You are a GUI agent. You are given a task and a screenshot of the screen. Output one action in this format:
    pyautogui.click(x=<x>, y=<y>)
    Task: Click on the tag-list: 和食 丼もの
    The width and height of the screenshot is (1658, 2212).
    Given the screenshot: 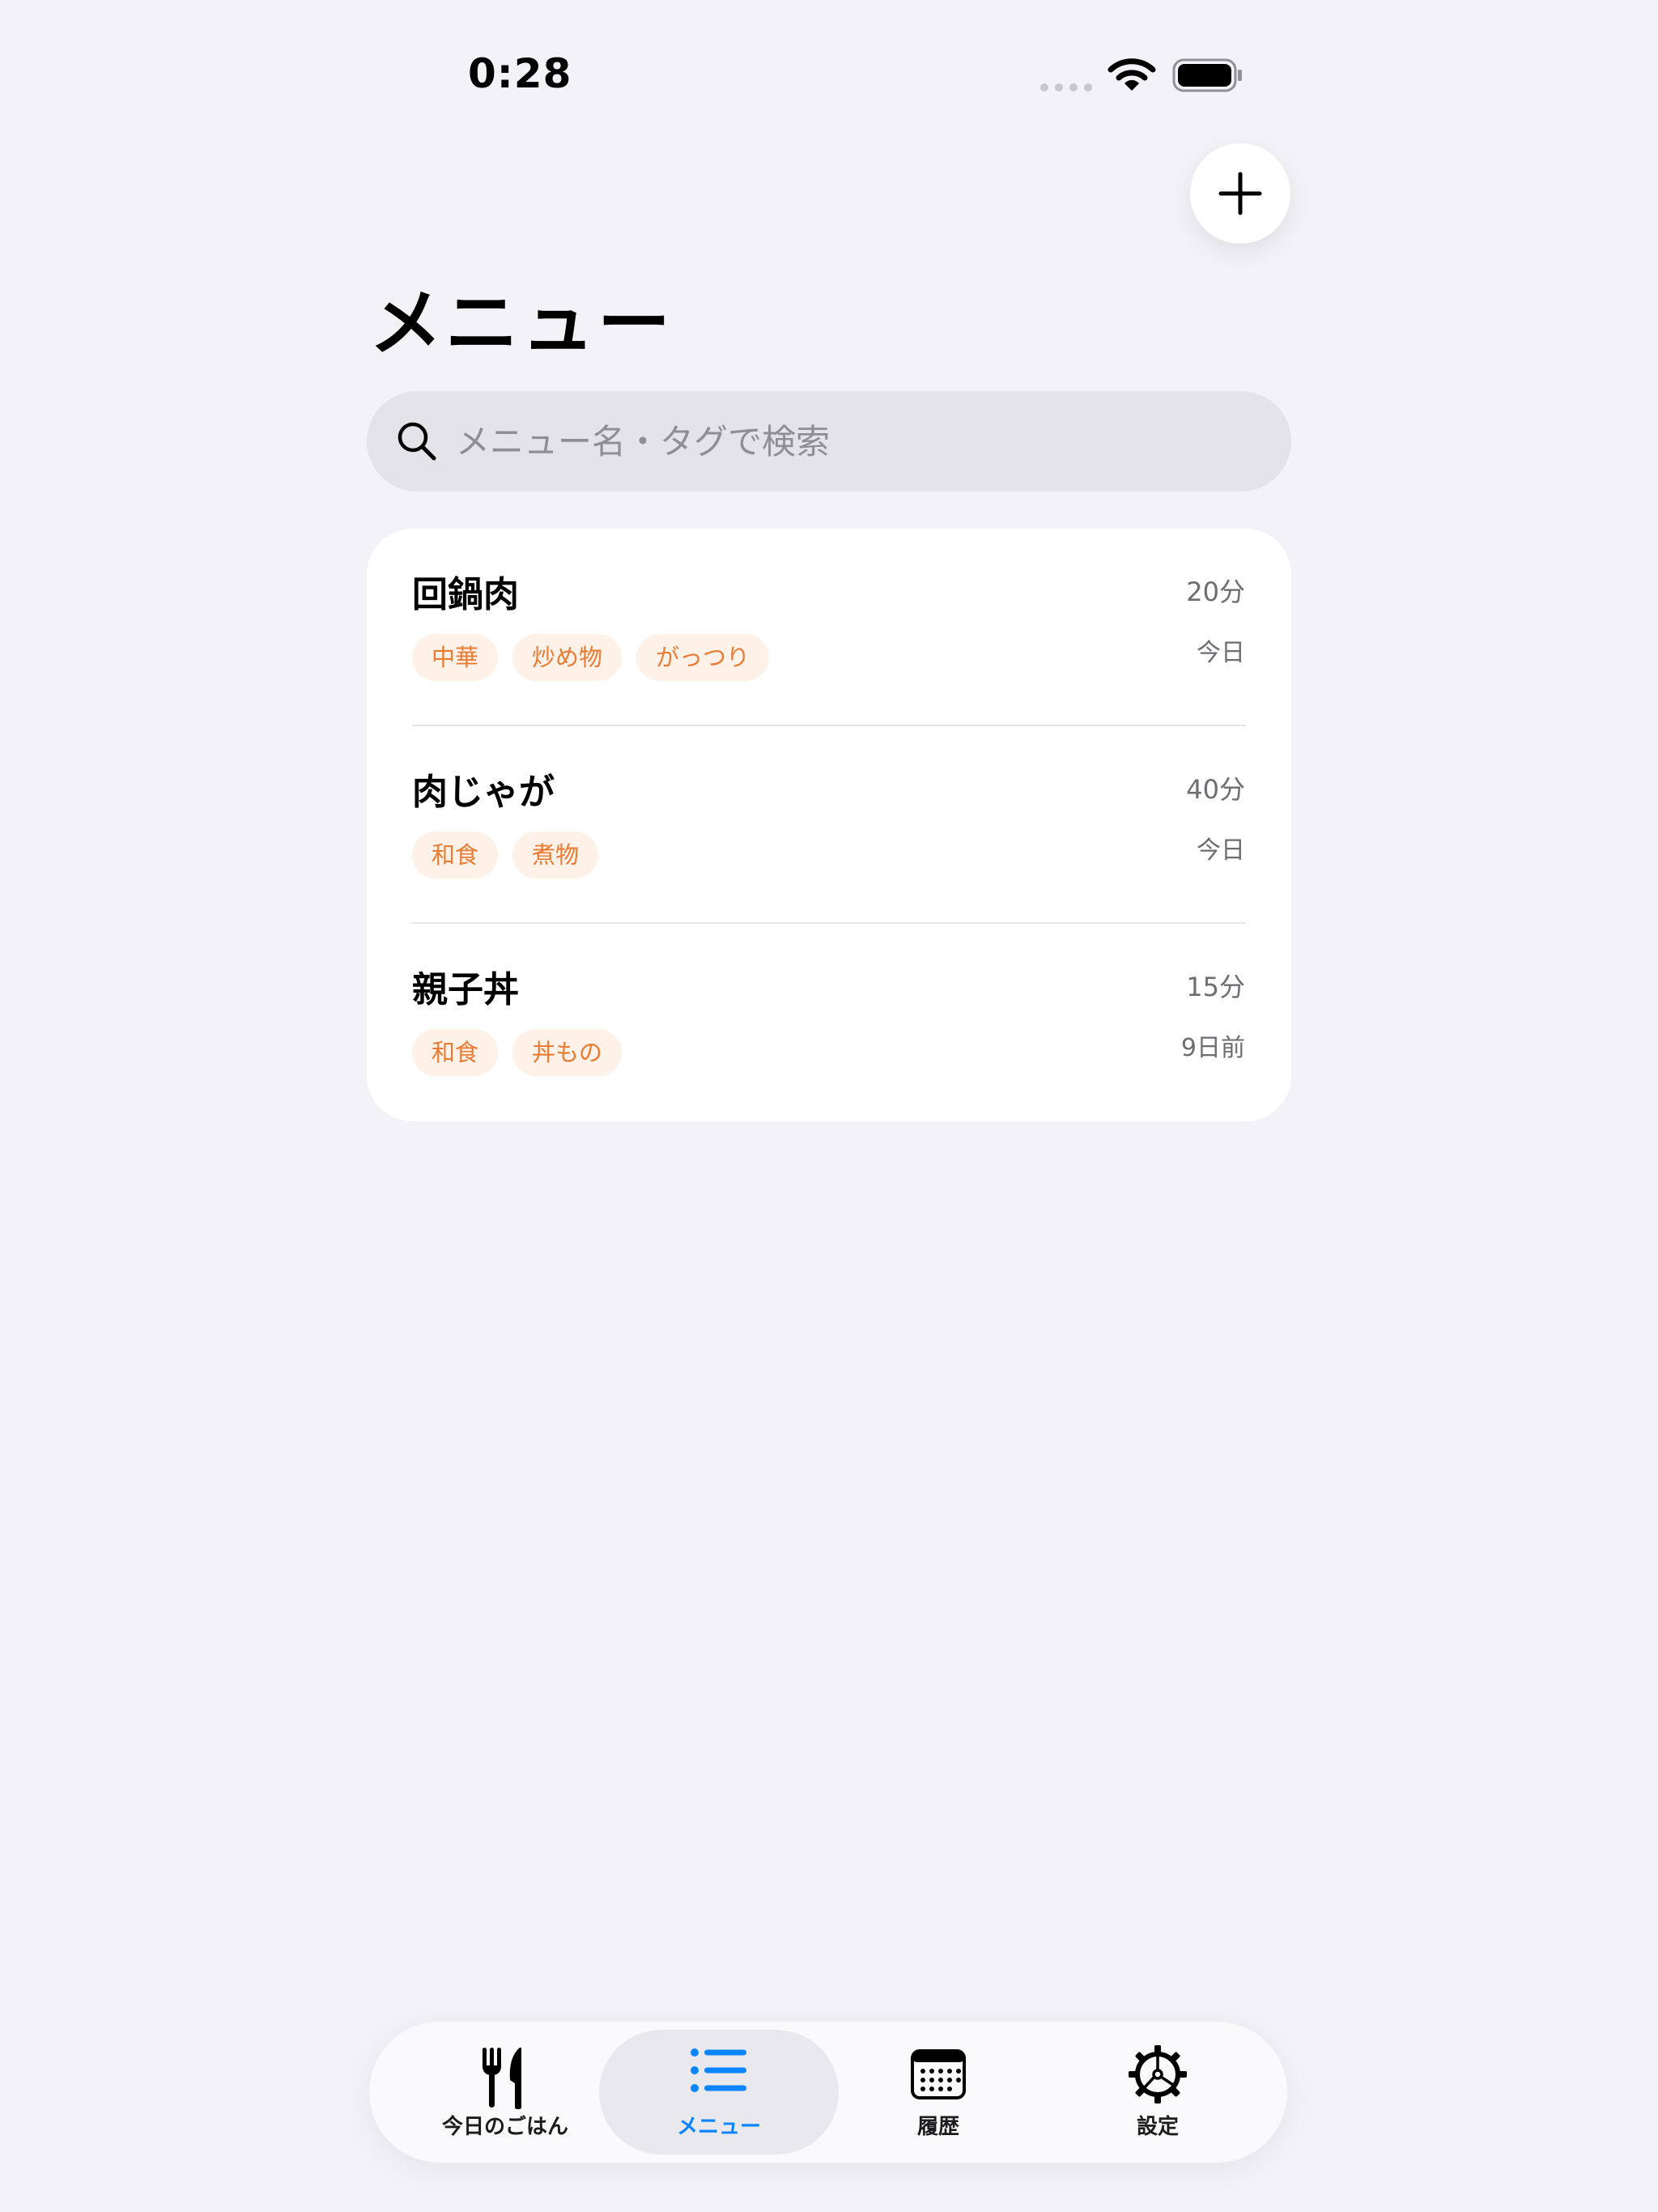 What is the action you would take?
    pyautogui.click(x=517, y=1053)
    